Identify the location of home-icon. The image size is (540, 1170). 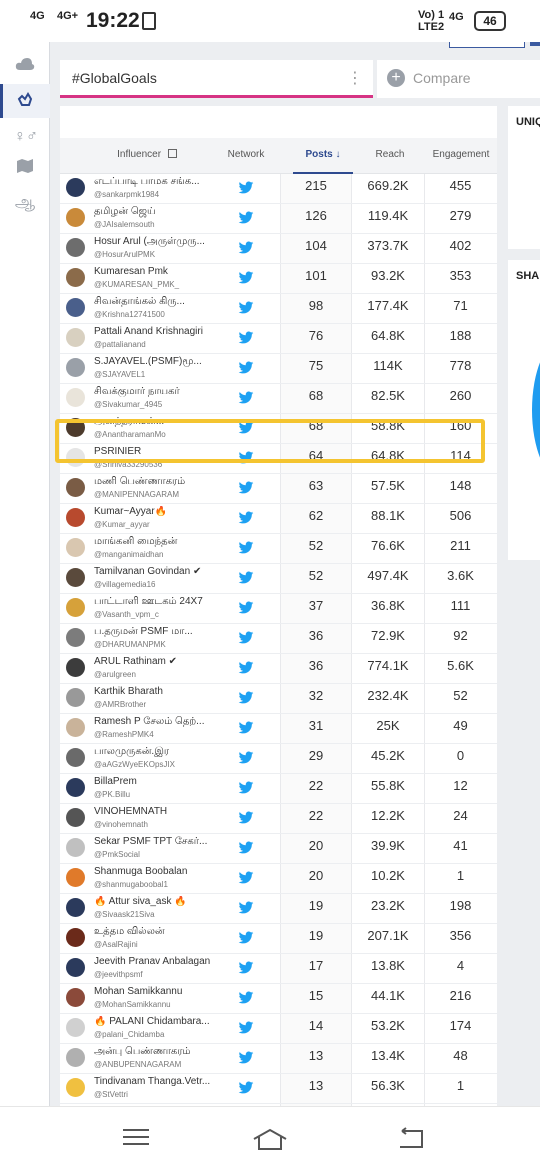
(269, 1139).